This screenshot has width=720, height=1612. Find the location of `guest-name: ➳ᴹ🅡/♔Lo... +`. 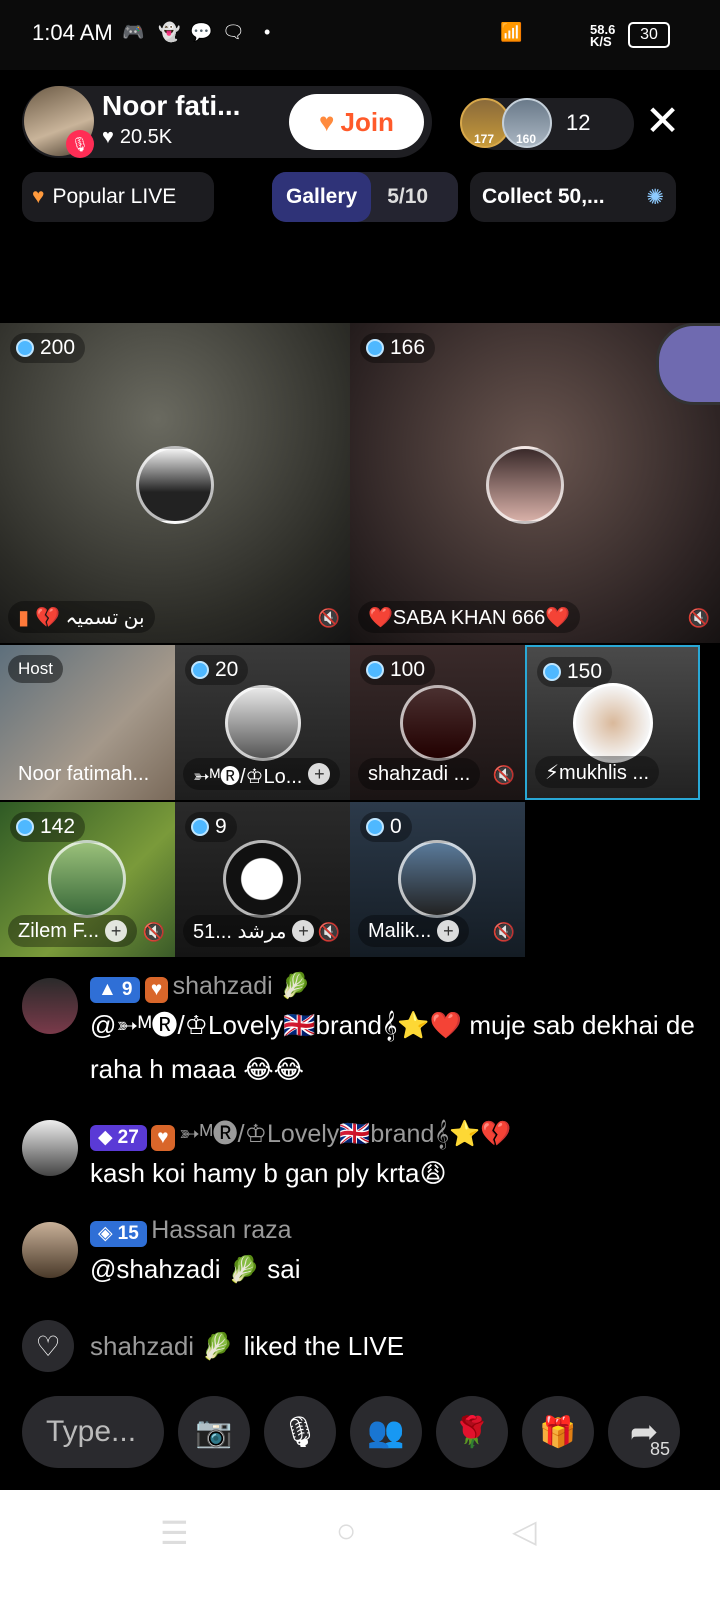

guest-name: ➳ᴹ🅡/♔Lo... + is located at coordinates (262, 774).